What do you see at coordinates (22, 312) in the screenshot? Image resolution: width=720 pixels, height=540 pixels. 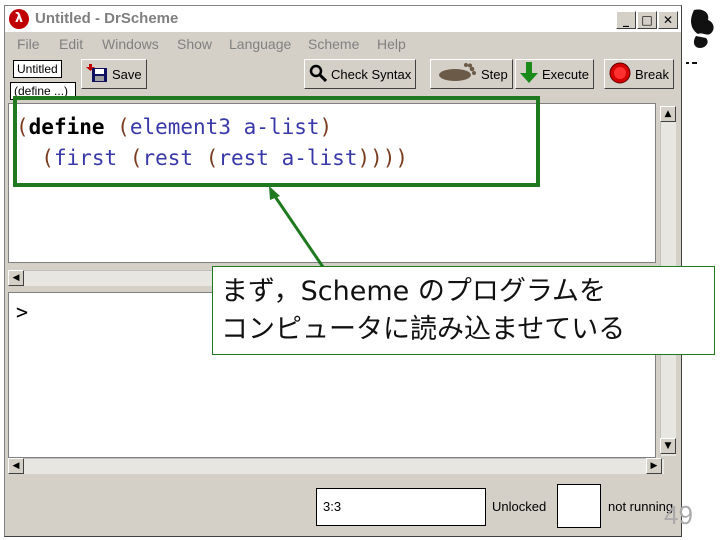 I see `repl-prompt: >` at bounding box center [22, 312].